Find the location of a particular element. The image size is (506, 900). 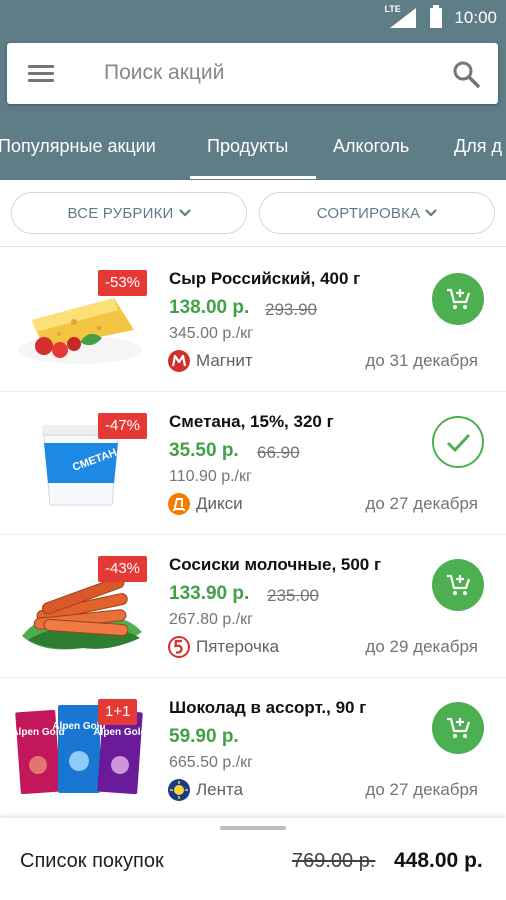

discount-badge: -53% is located at coordinates (123, 283).